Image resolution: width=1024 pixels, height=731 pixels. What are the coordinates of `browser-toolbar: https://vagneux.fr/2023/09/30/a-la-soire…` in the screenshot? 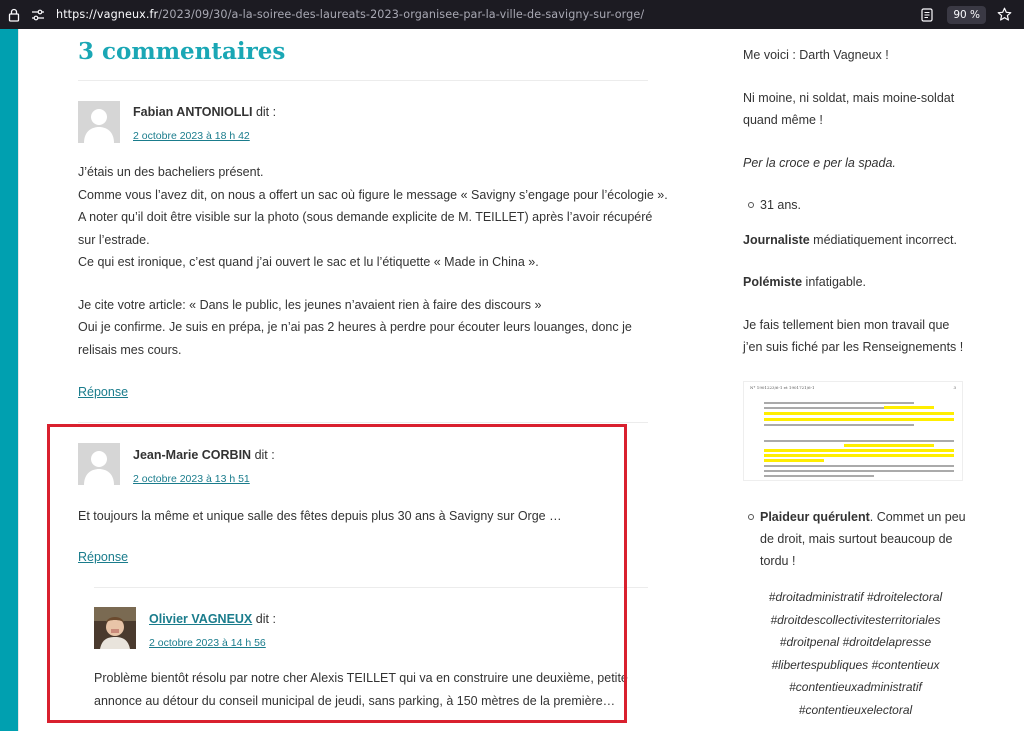 It's located at (512, 14).